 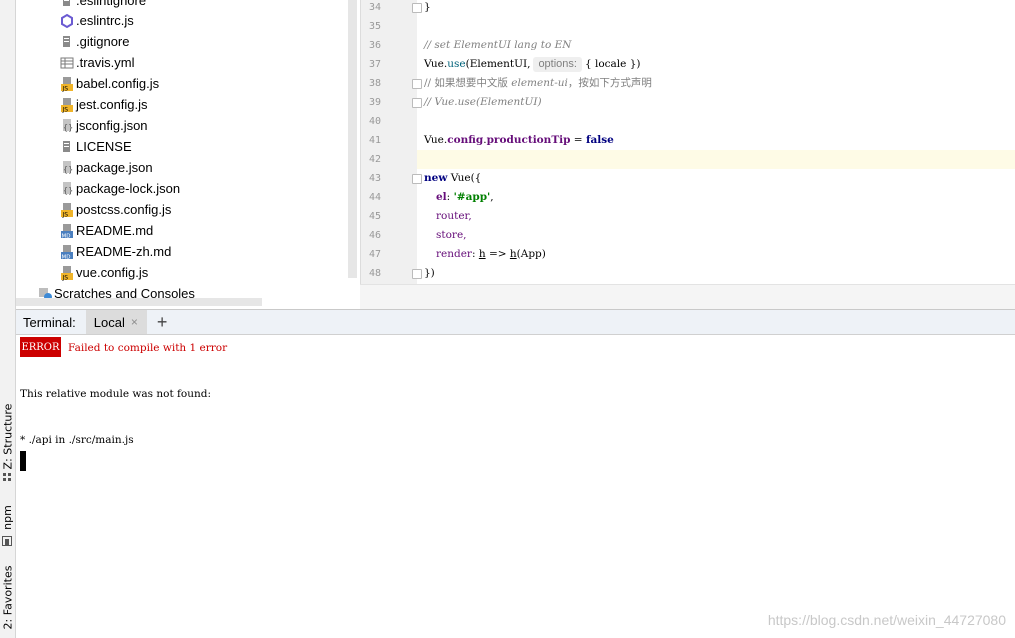 I want to click on terminal-line: * ./api in ./src/main.js, so click(x=77, y=440).